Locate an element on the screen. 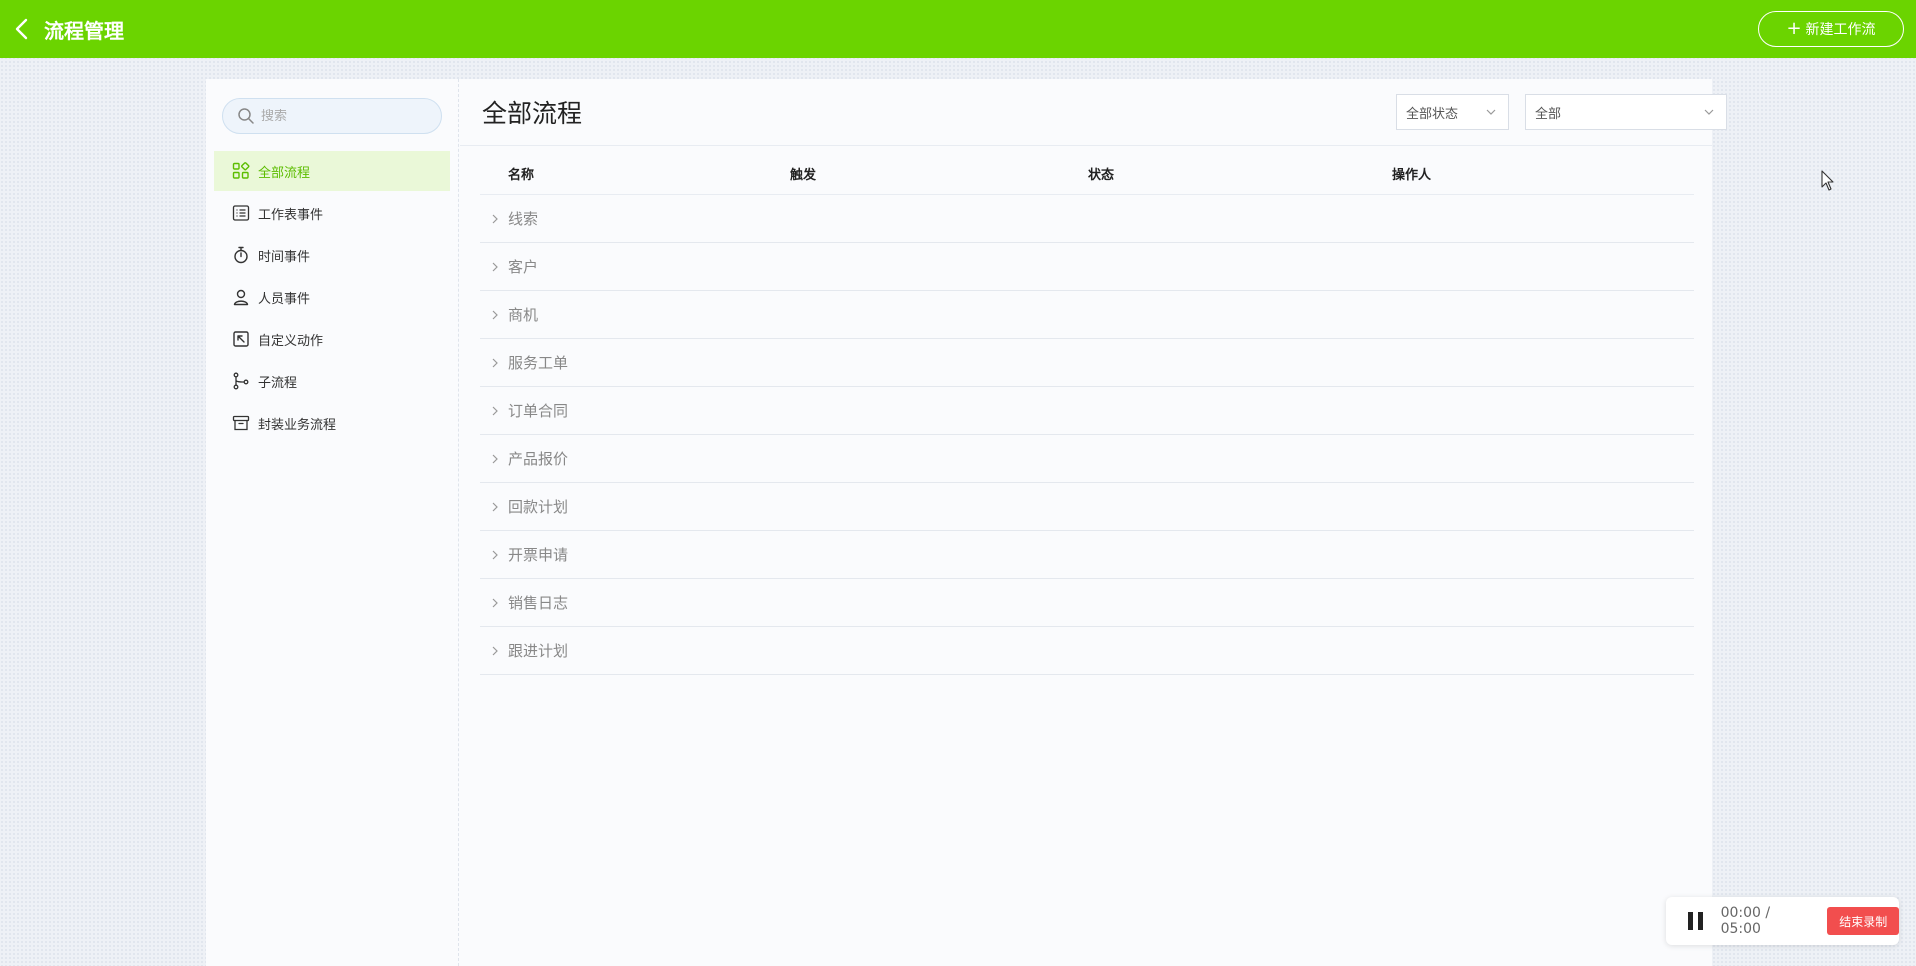 The image size is (1916, 966). sidebar-item-label: 封装业务流程 is located at coordinates (297, 425).